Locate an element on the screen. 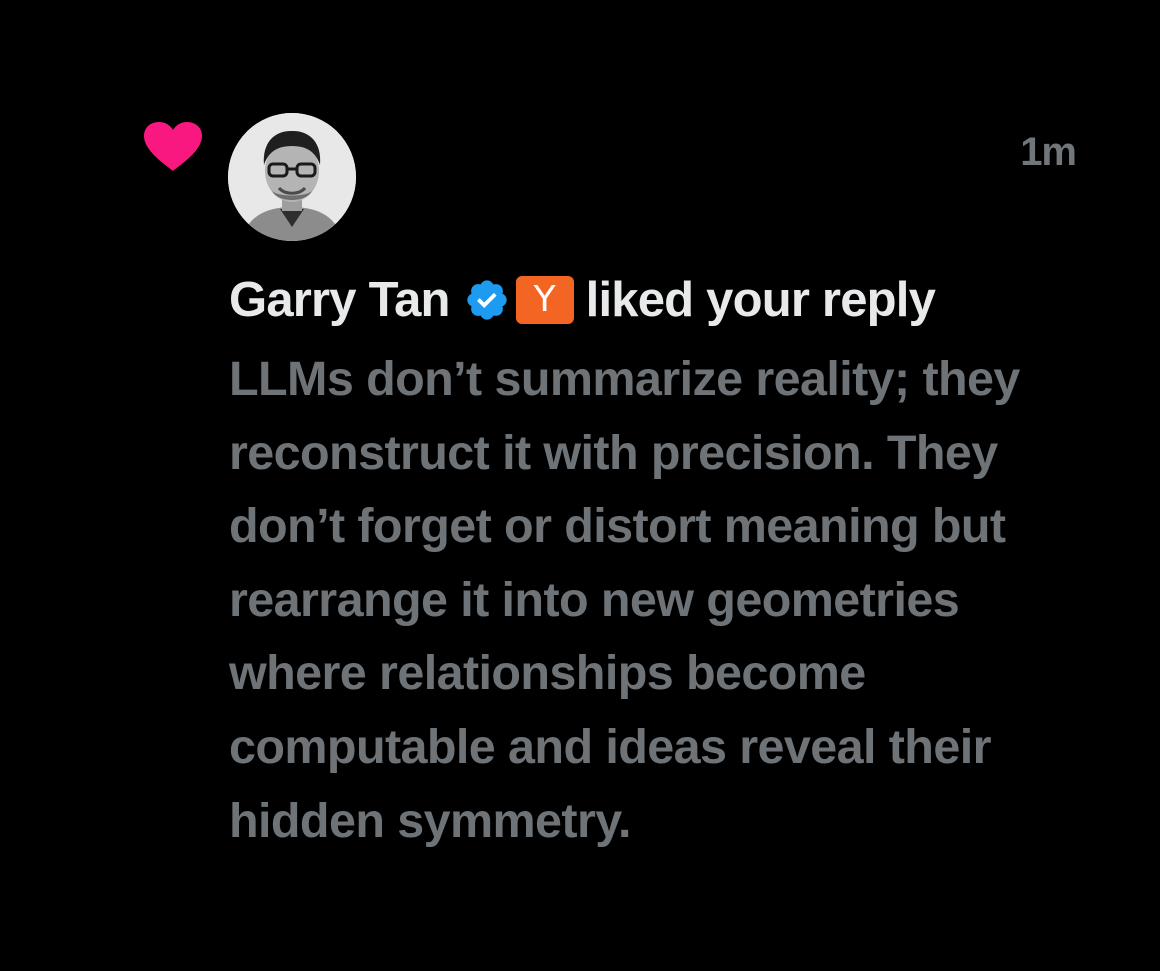 Image resolution: width=1160 pixels, height=971 pixels. heart-icon is located at coordinates (173, 146).